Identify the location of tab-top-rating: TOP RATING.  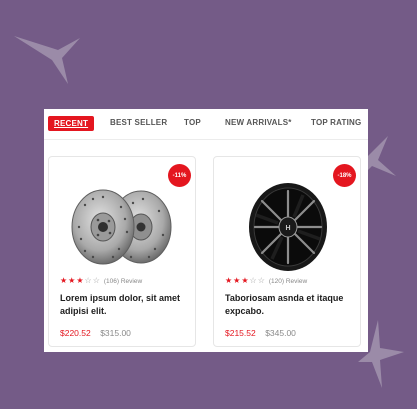
(336, 122).